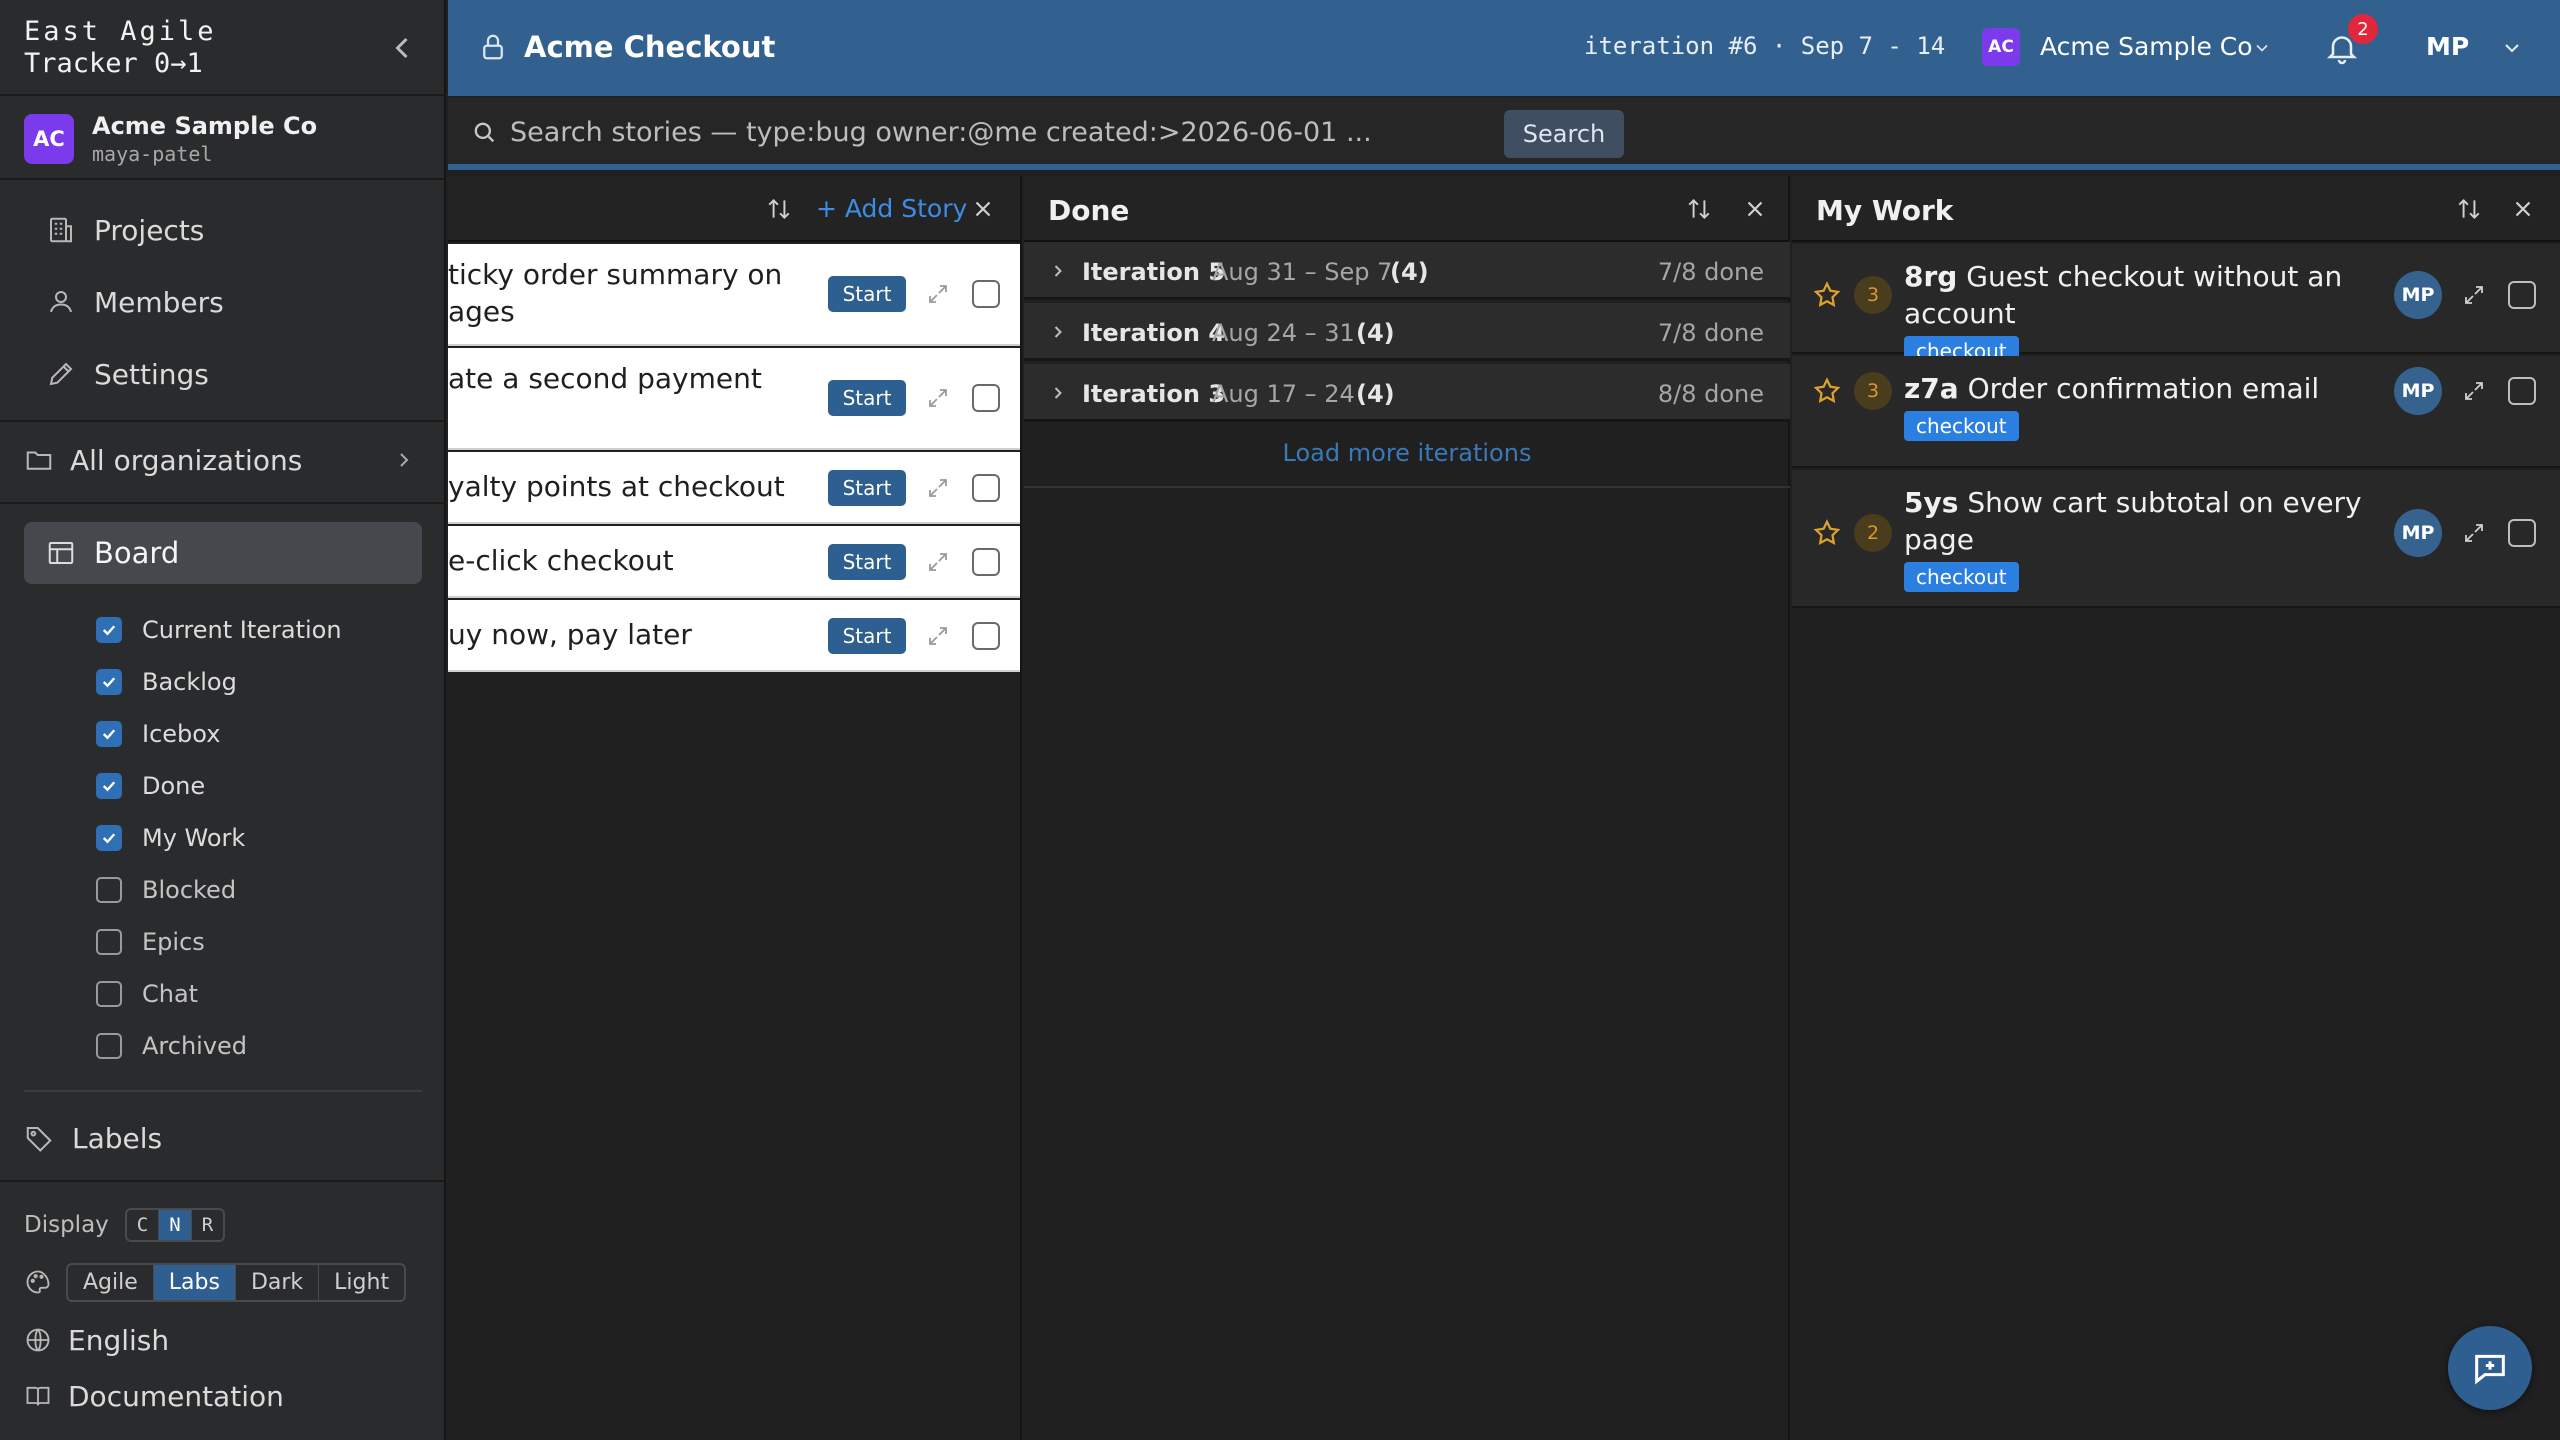  What do you see at coordinates (223, 374) in the screenshot?
I see `sidebar-item-settings: Settings` at bounding box center [223, 374].